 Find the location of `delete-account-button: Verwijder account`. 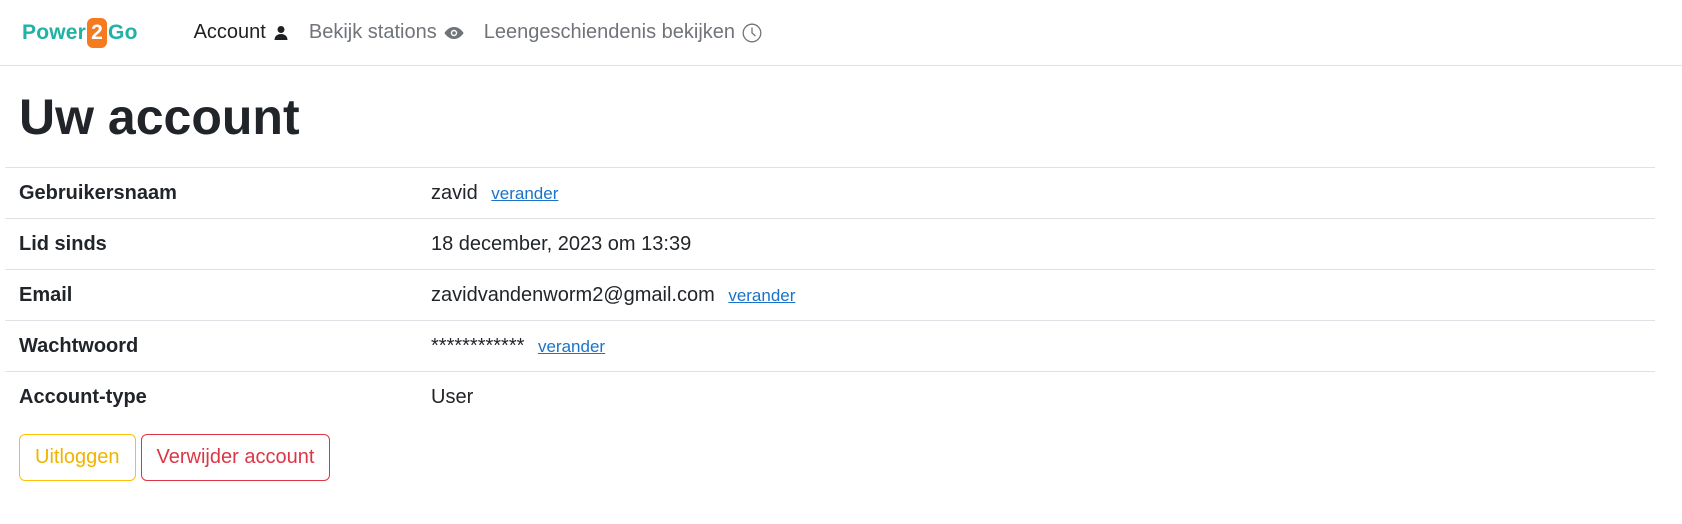

delete-account-button: Verwijder account is located at coordinates (235, 457).